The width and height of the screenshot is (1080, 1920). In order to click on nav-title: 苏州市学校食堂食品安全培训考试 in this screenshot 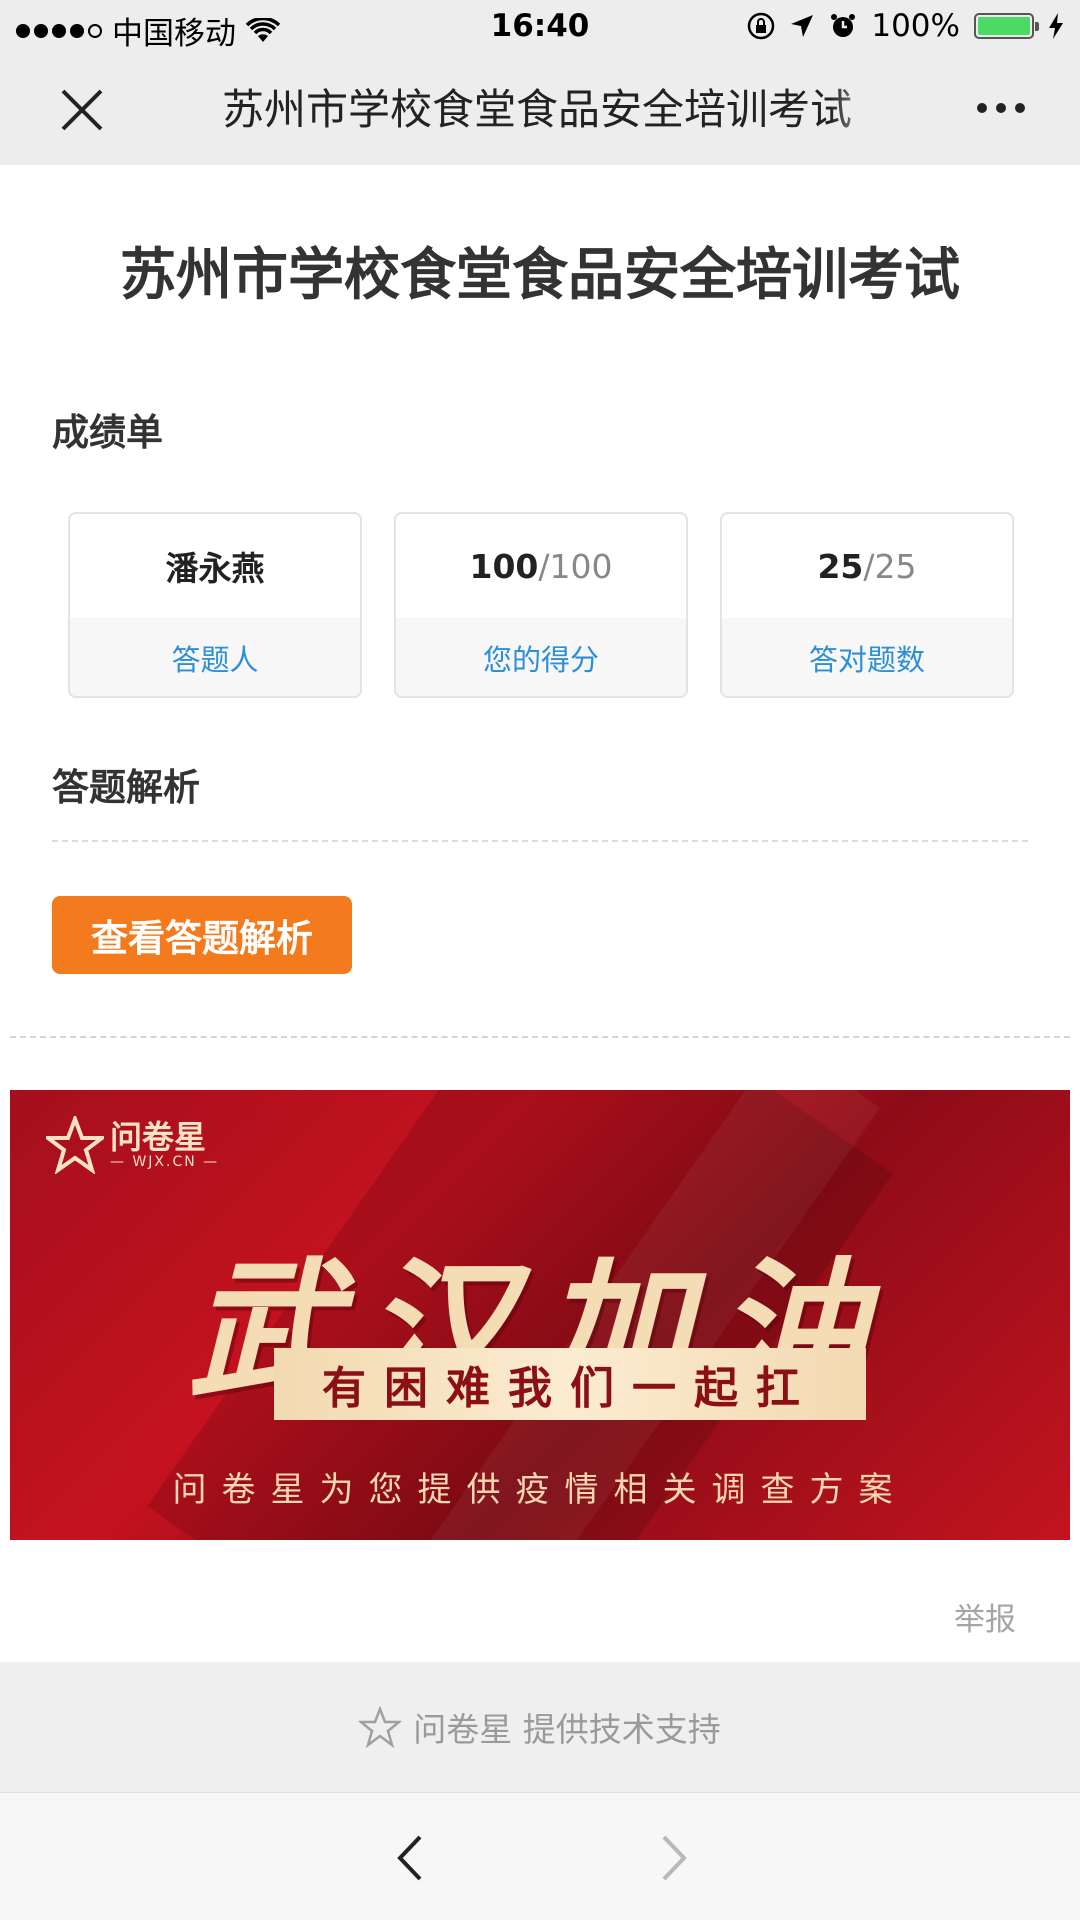, I will do `click(537, 109)`.